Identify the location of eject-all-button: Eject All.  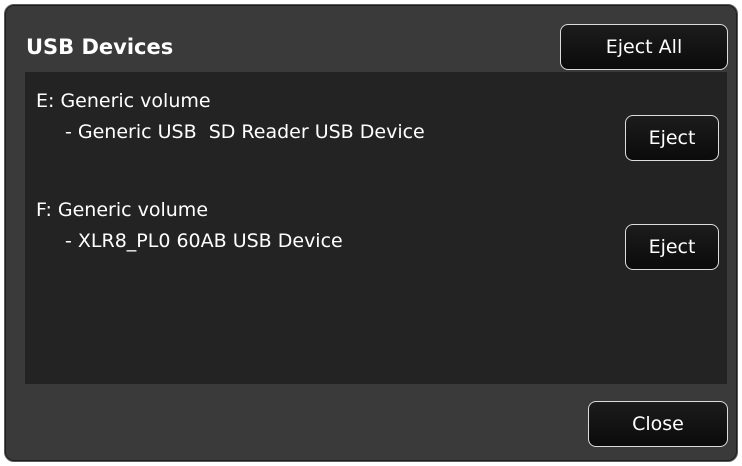
(644, 47).